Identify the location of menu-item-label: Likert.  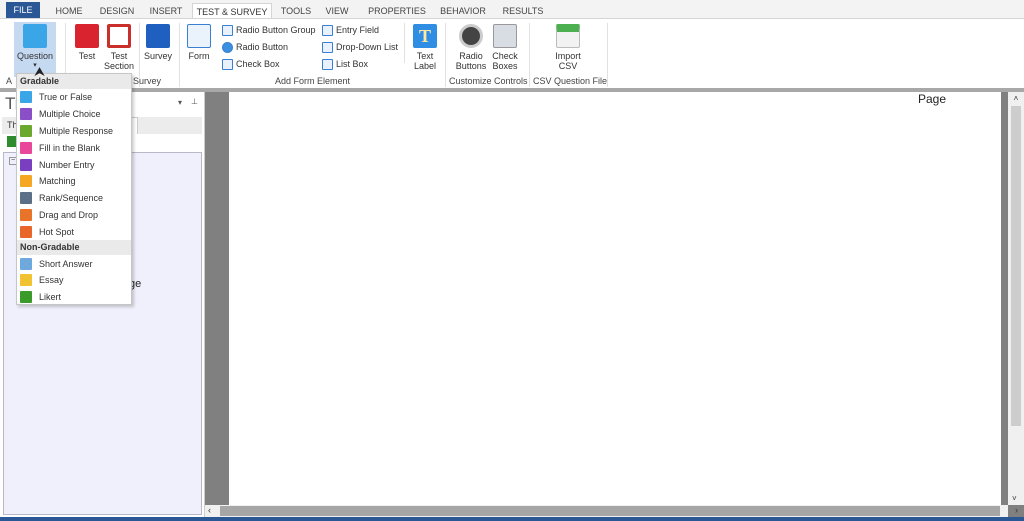
(50, 297).